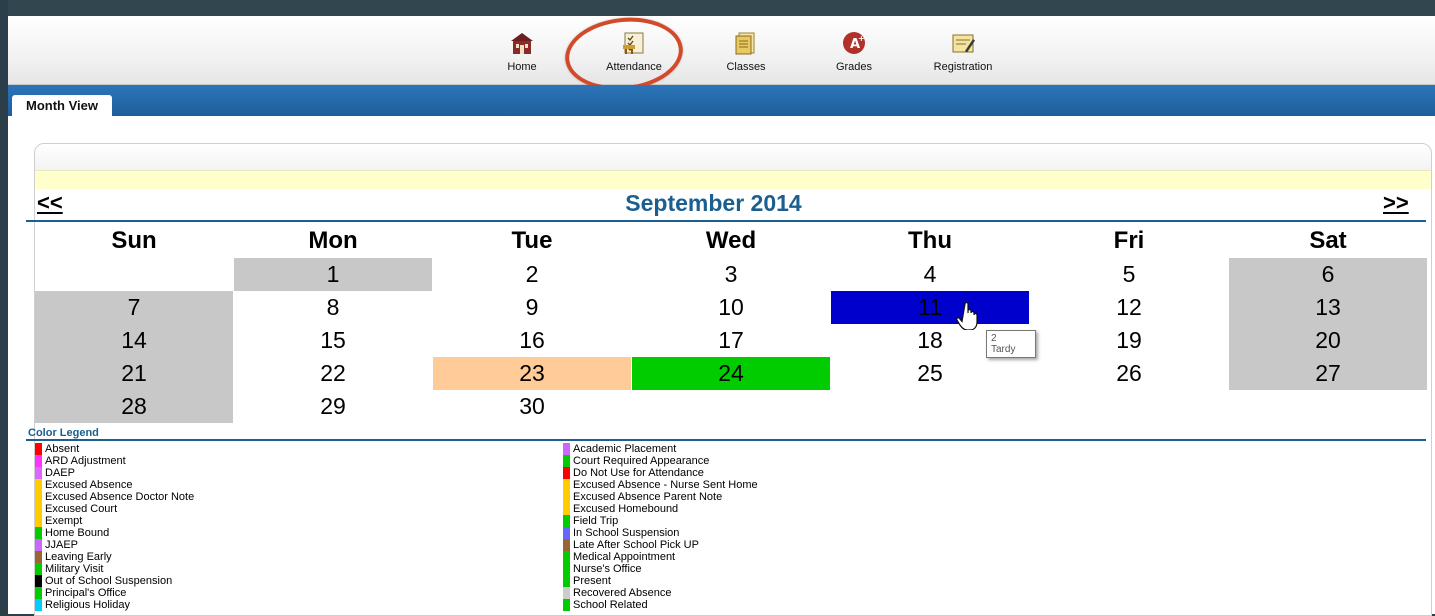 Image resolution: width=1435 pixels, height=616 pixels. Describe the element at coordinates (1129, 274) in the screenshot. I see `calendar-day: 5` at that location.